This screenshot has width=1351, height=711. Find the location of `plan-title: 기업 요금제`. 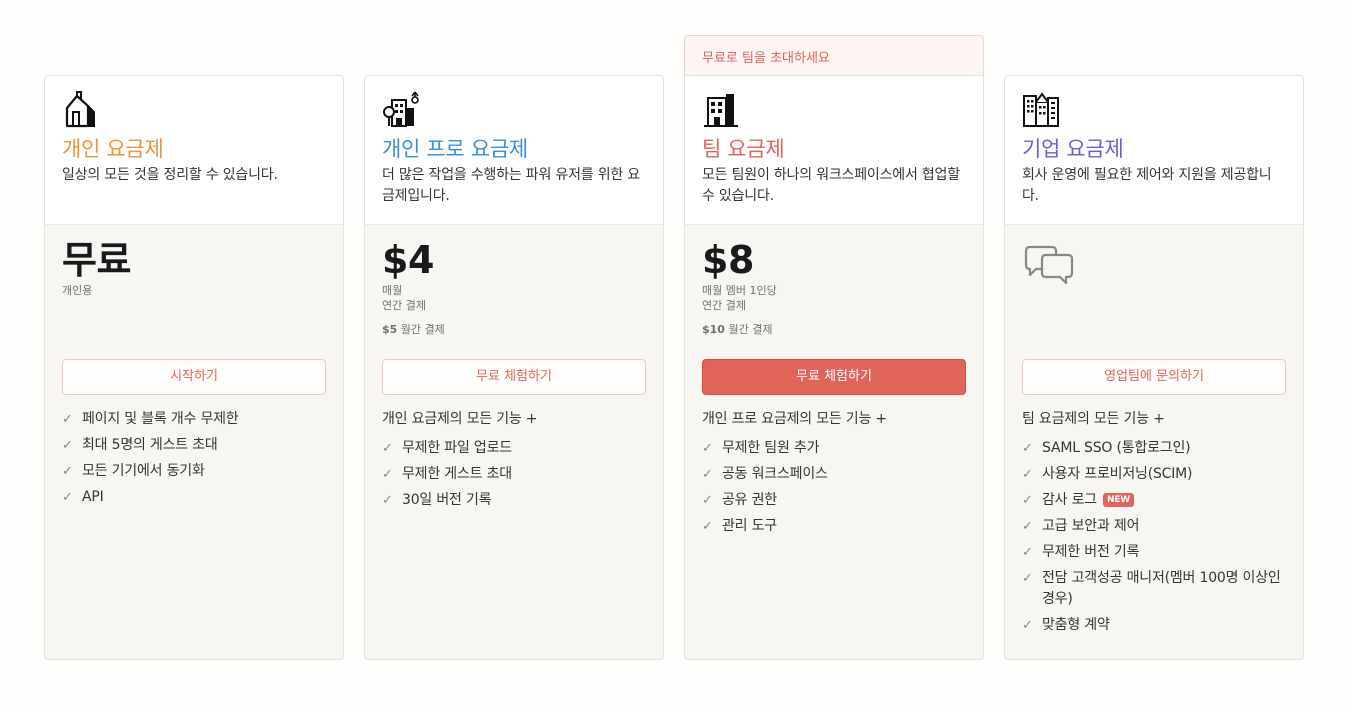

plan-title: 기업 요금제 is located at coordinates (1073, 149).